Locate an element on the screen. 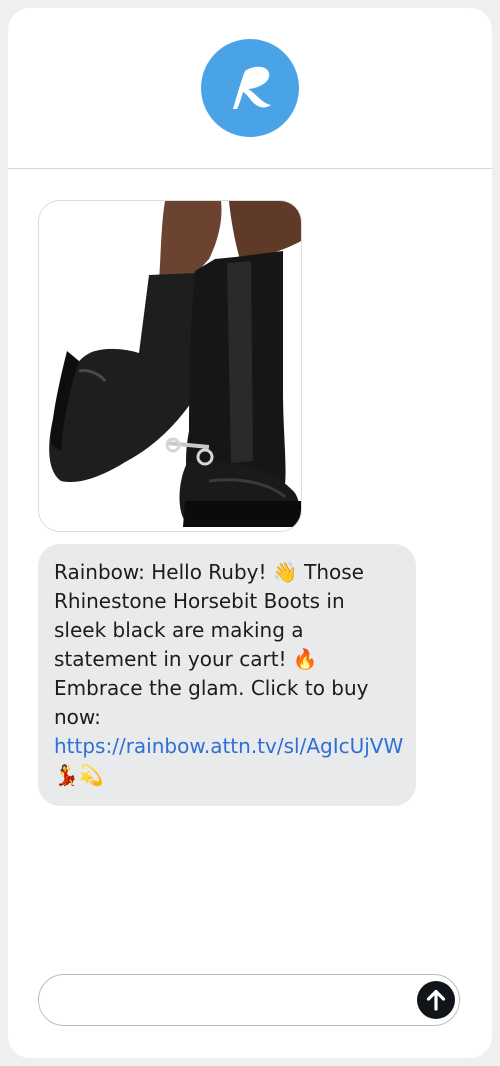  message-emoji-tail: 💃💫 is located at coordinates (79, 775).